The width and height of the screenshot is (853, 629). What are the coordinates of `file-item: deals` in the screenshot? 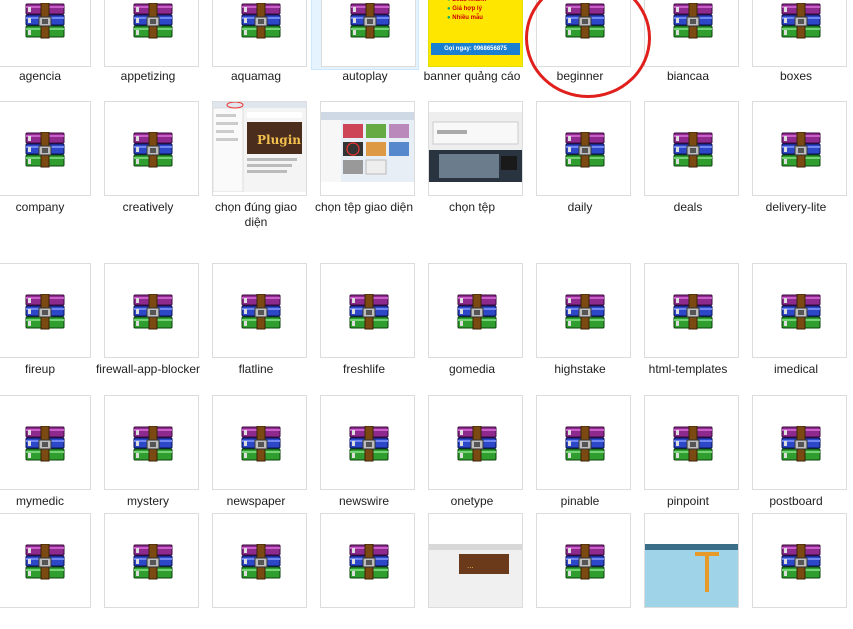 It's located at (688, 157).